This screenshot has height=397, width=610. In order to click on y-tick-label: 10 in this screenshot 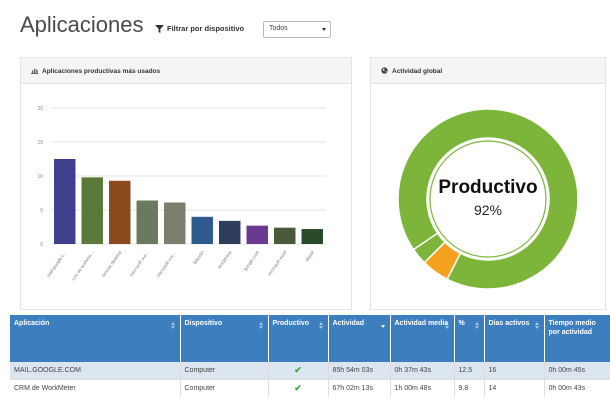, I will do `click(40, 177)`.